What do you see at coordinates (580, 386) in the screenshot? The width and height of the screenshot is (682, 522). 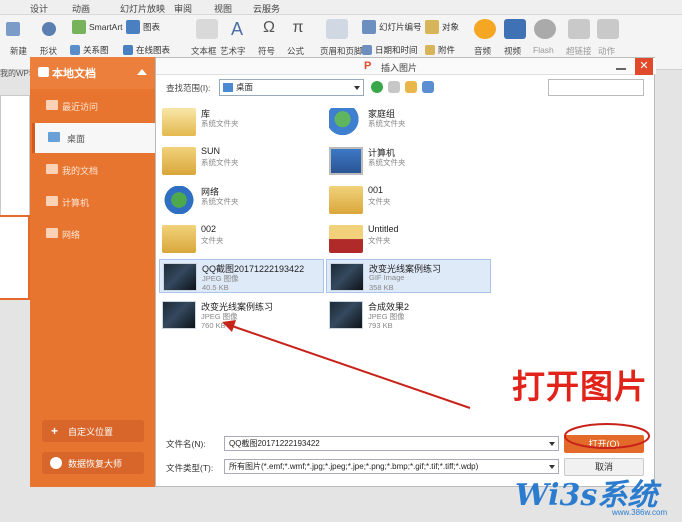 I see `annotation-text: 打开图片` at bounding box center [580, 386].